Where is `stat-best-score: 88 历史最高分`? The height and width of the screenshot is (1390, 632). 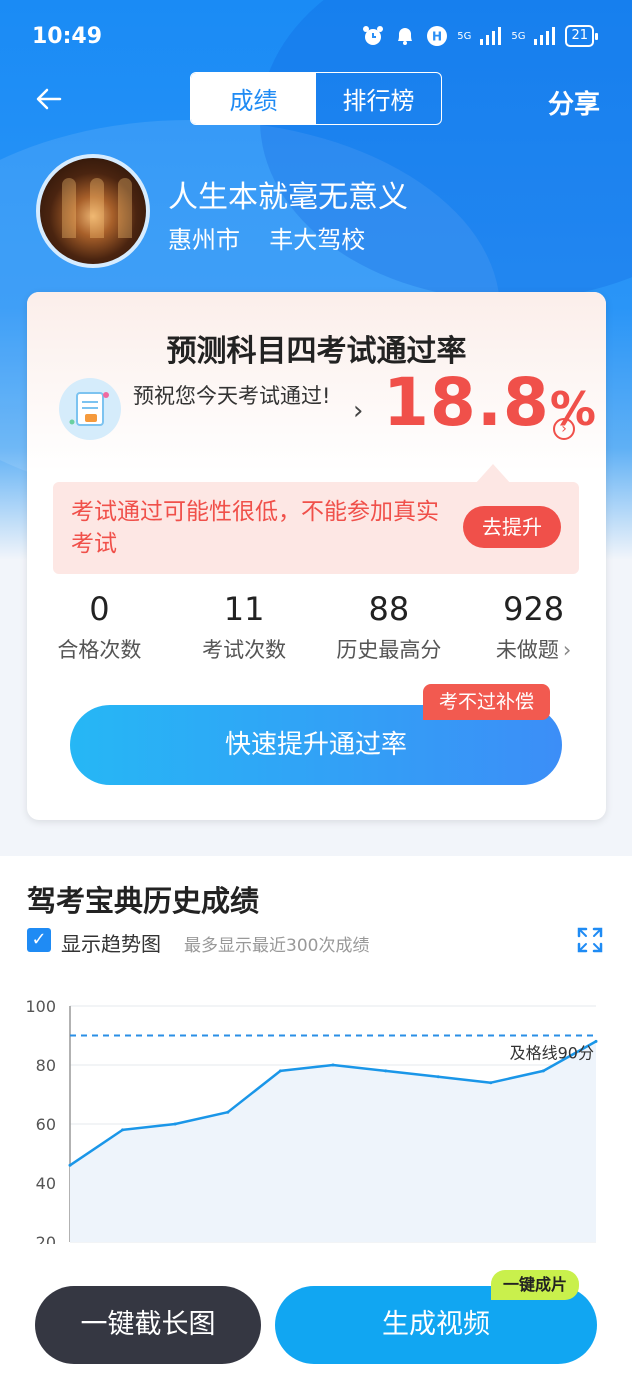
stat-best-score: 88 历史最高分 is located at coordinates (389, 627).